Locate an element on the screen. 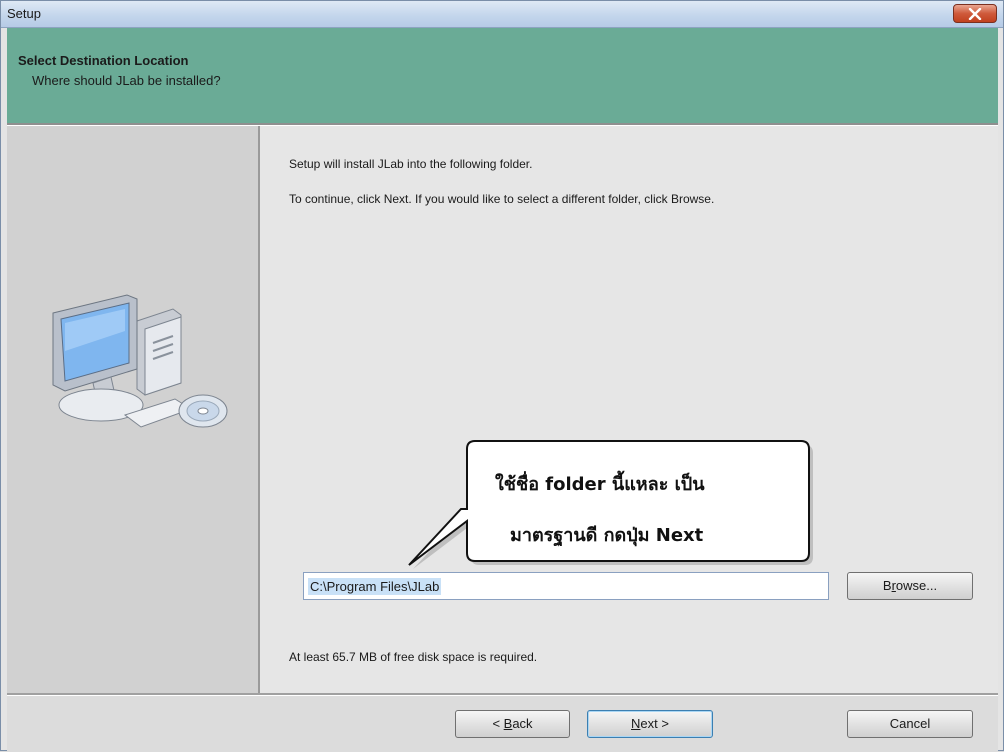  page-title: Select Destination Location is located at coordinates (103, 60).